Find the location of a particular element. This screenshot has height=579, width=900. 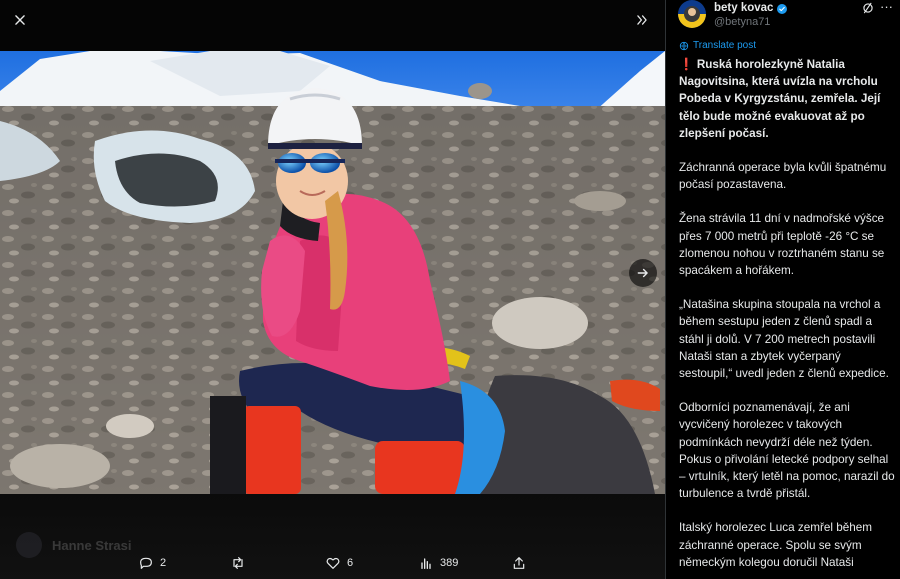

share-upload-icon is located at coordinates (519, 563).